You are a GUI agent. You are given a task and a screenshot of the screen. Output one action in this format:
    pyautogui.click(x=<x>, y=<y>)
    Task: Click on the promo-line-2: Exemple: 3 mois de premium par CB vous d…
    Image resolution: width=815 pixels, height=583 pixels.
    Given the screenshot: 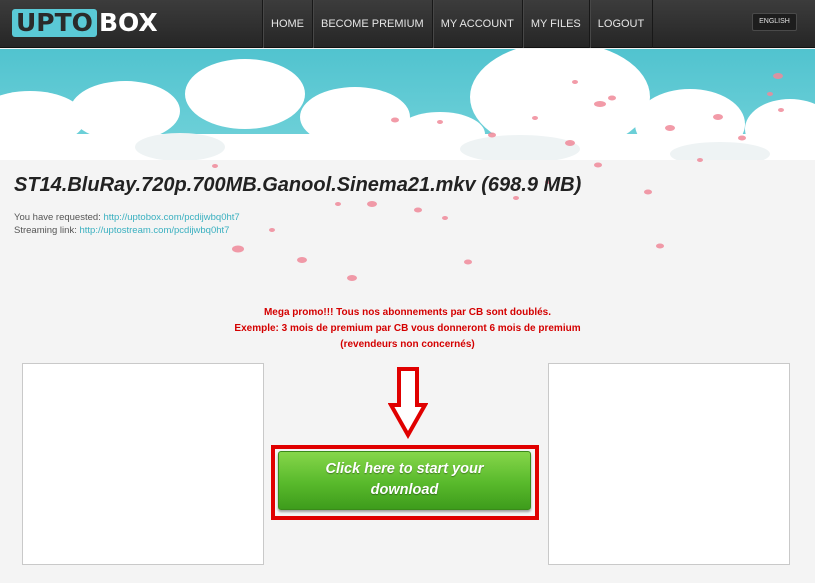 What is the action you would take?
    pyautogui.click(x=407, y=328)
    